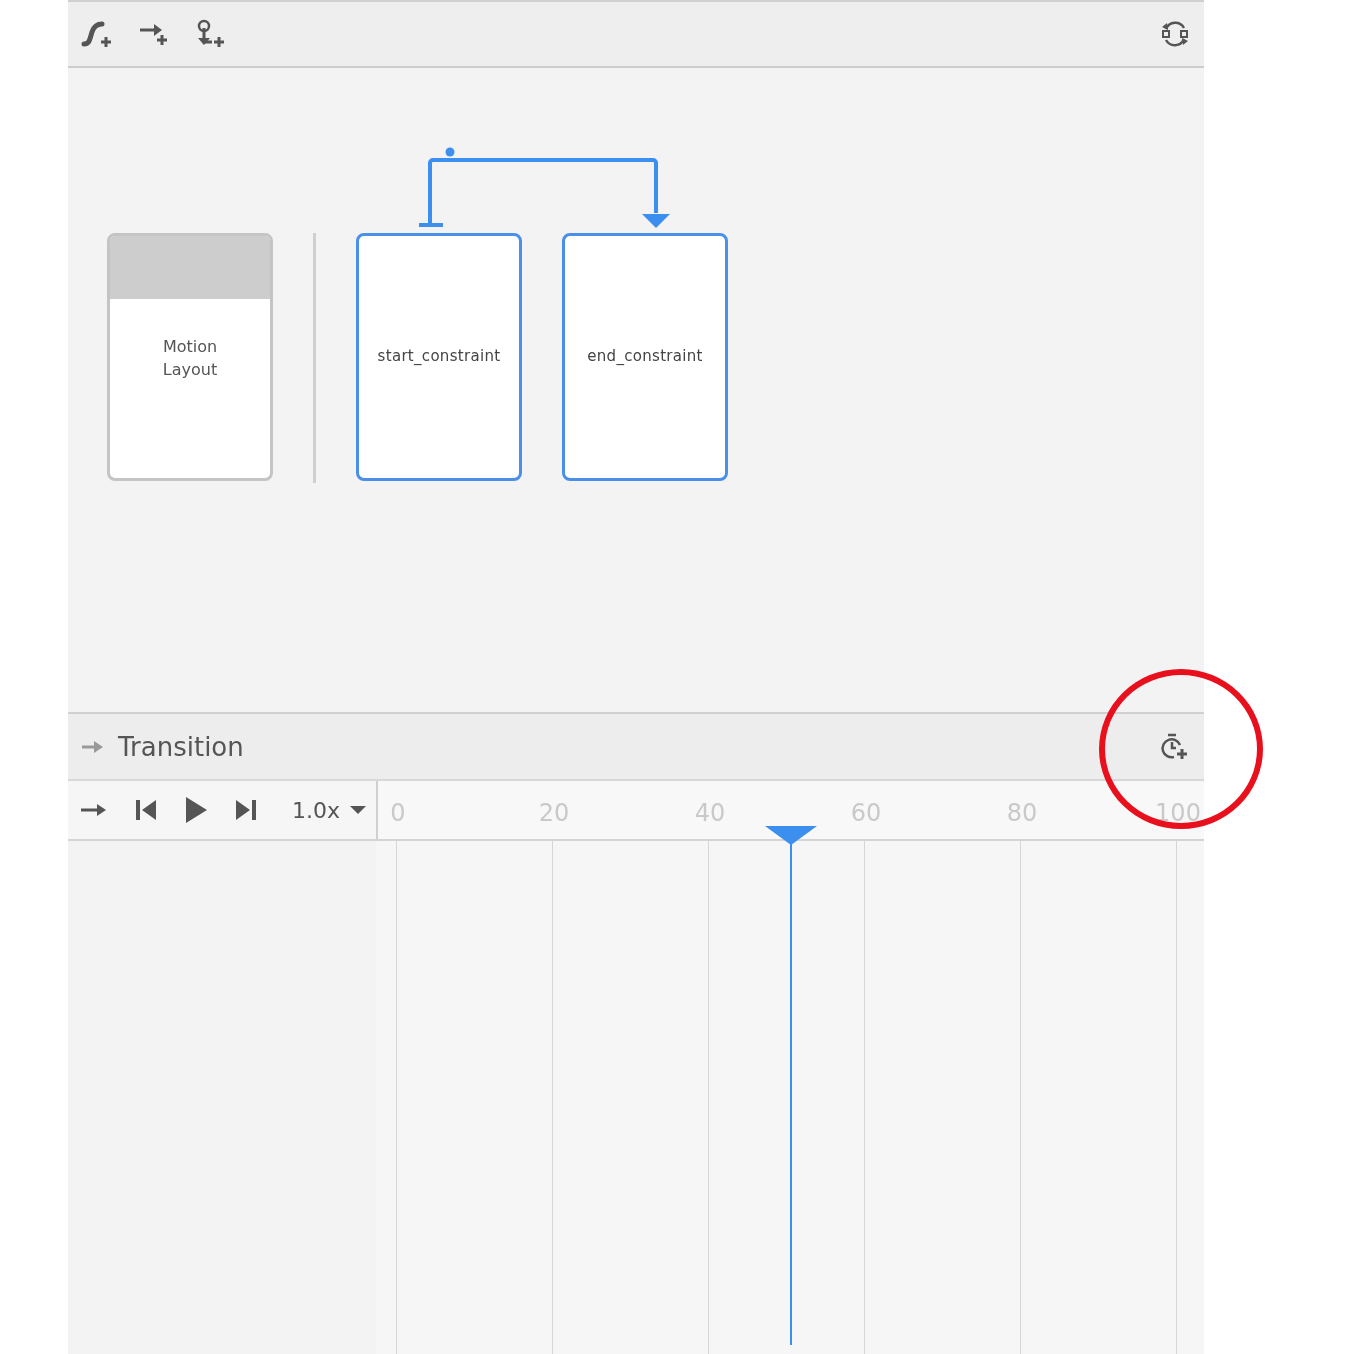  I want to click on constraint-set-card: end_constraint, so click(645, 357).